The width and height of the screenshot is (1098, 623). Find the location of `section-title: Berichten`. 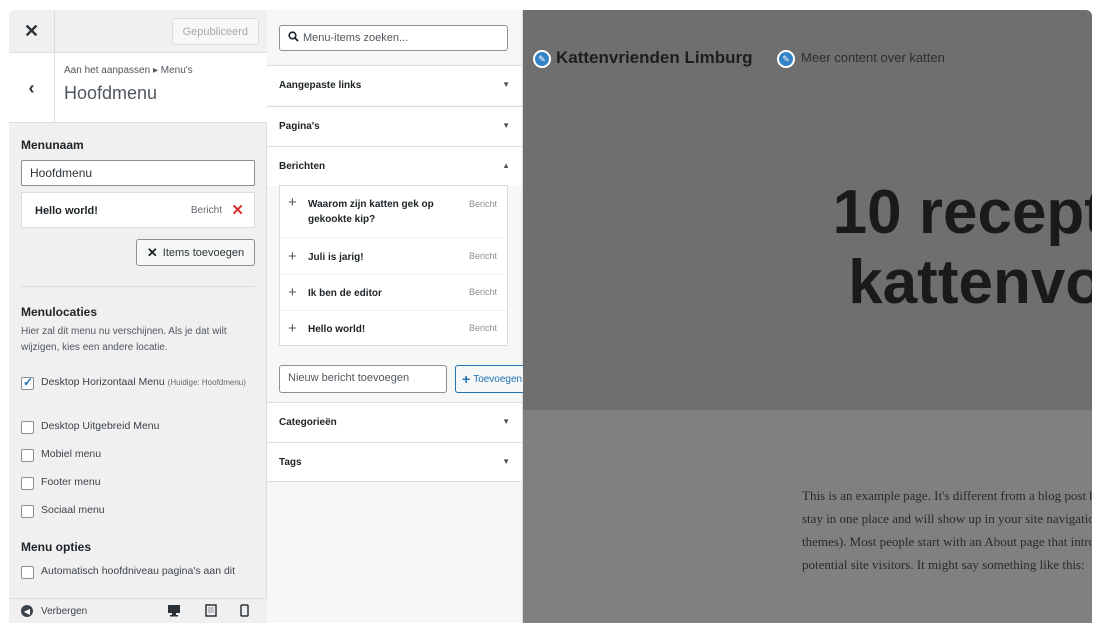

section-title: Berichten is located at coordinates (302, 166).